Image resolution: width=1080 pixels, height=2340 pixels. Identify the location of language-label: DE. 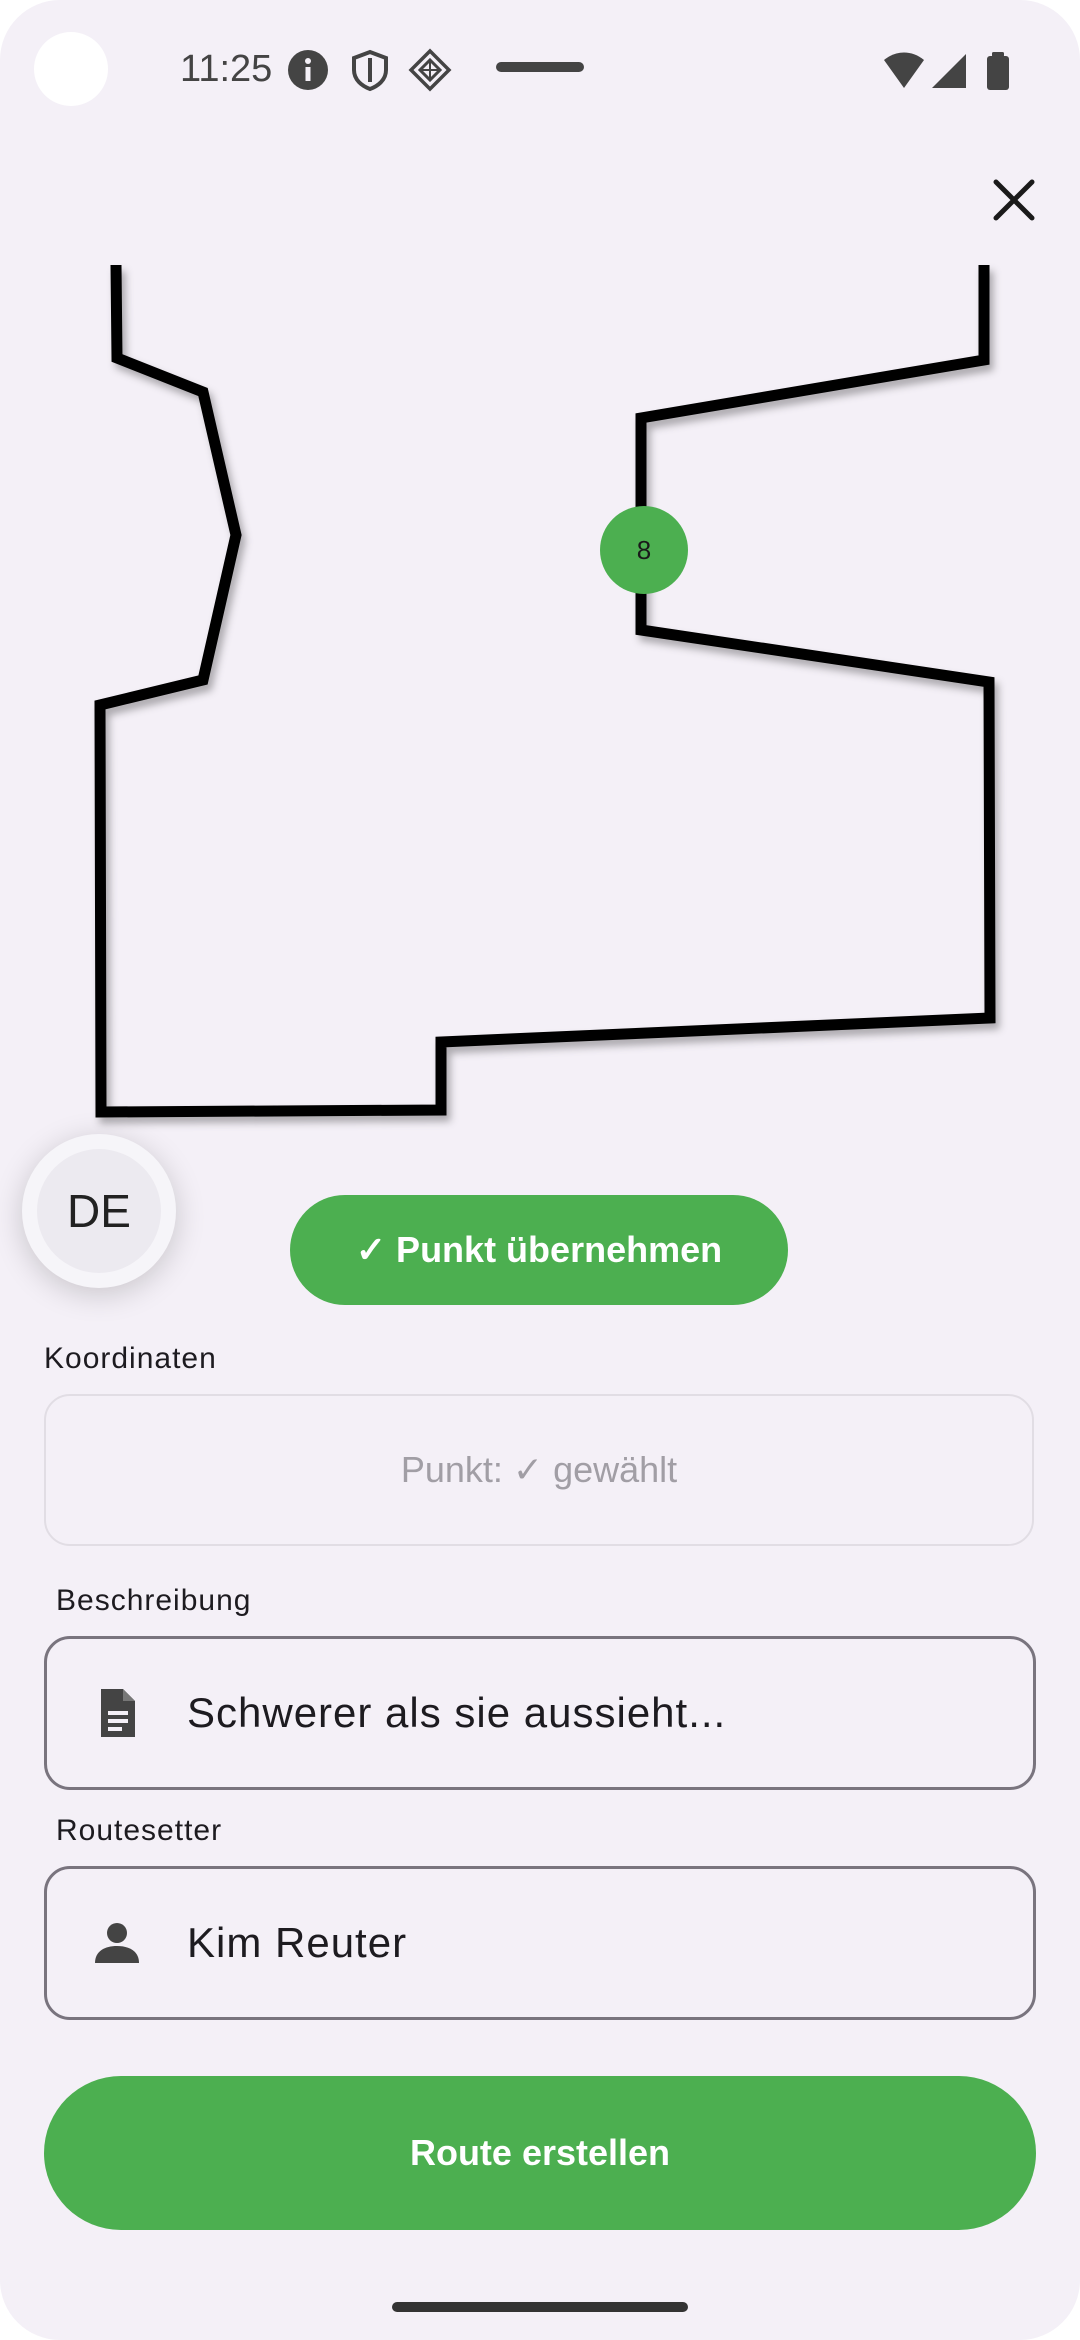
(99, 1211).